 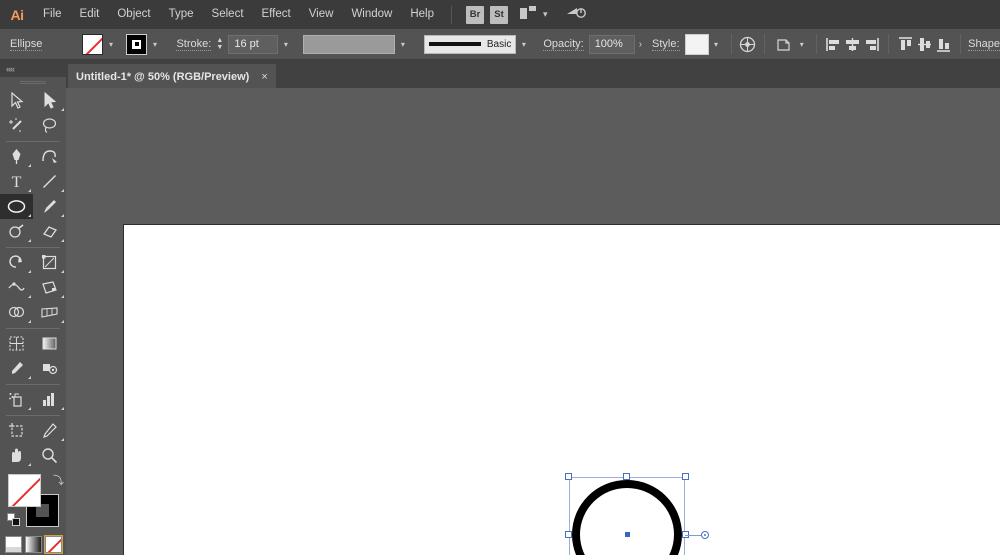 I want to click on artboard-tool, so click(x=16, y=430).